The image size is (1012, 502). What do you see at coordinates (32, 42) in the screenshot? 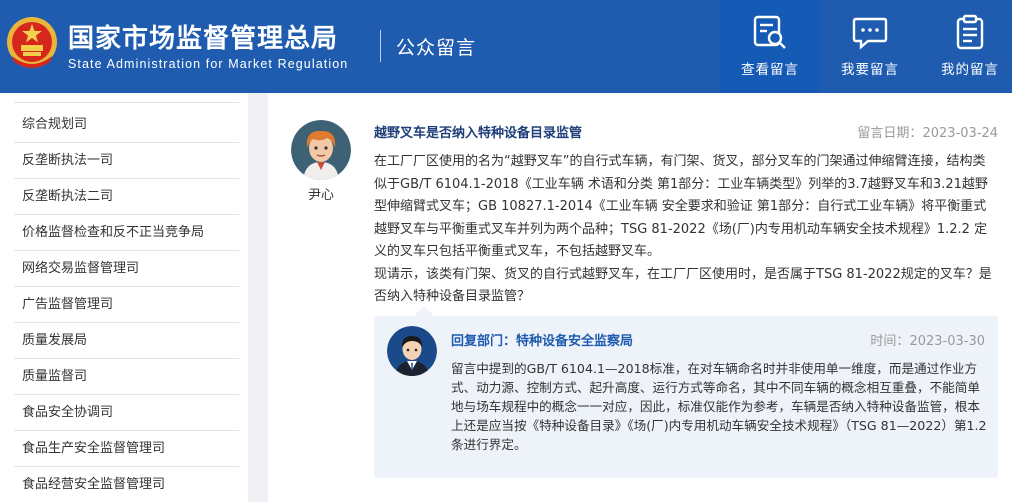
I see `national-emblem-icon` at bounding box center [32, 42].